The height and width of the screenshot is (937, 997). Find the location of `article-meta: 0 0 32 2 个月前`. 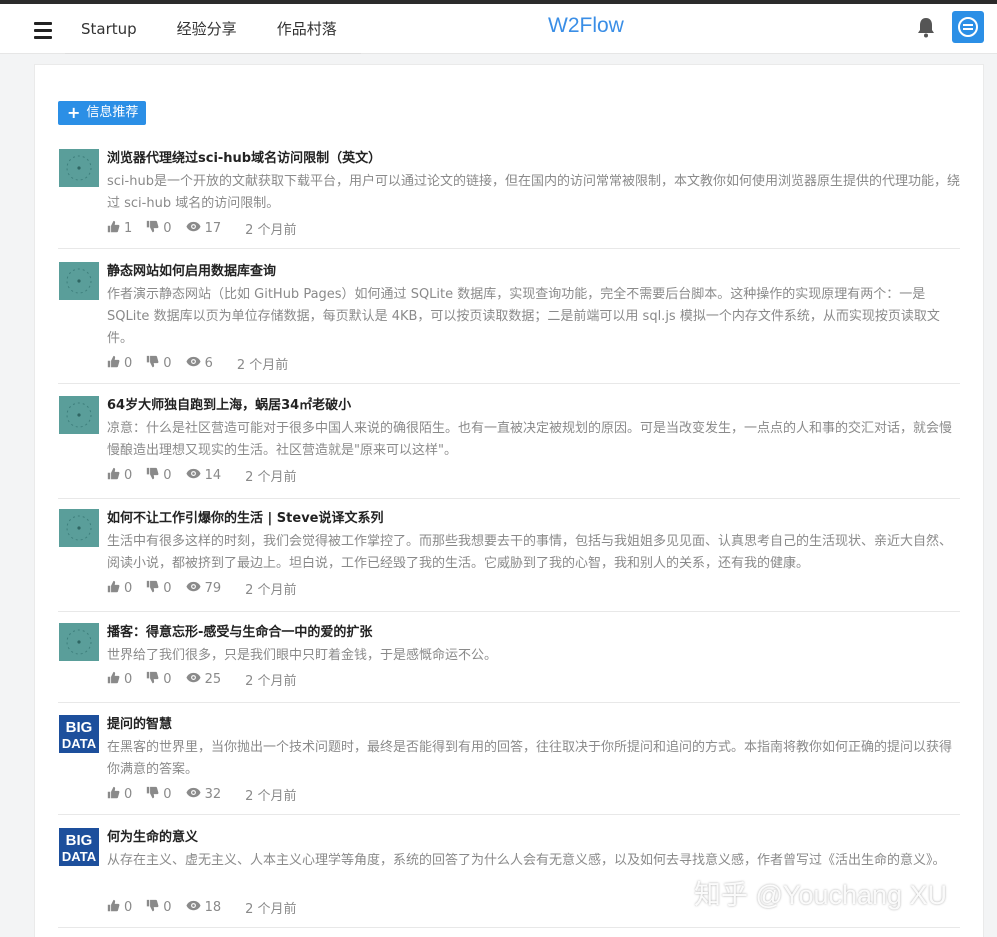

article-meta: 0 0 32 2 个月前 is located at coordinates (202, 794).